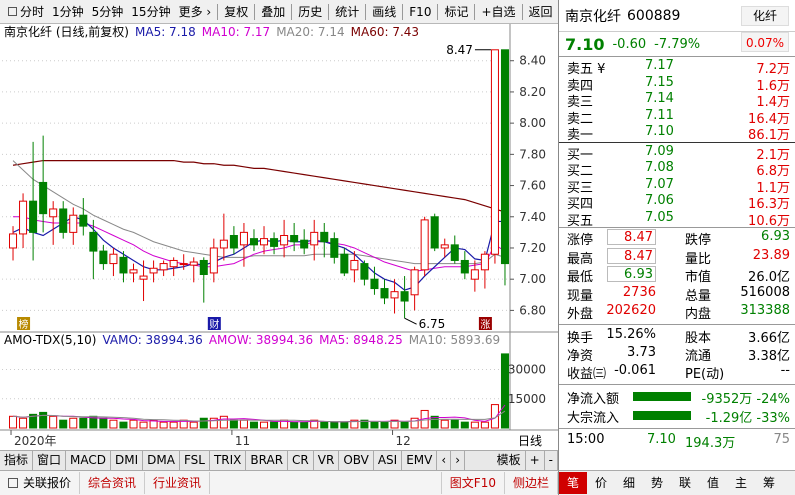 The width and height of the screenshot is (795, 495). Describe the element at coordinates (113, 483) in the screenshot. I see `footer-news: 综合资讯` at that location.